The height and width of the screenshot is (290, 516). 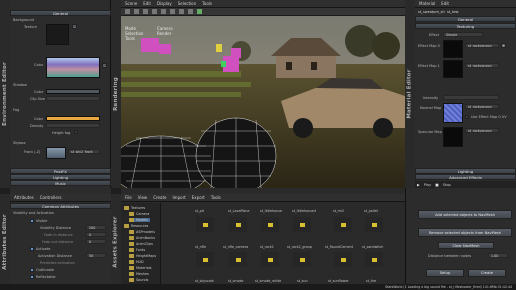 I want to click on menu-assets-tools: Tools, so click(x=216, y=197).